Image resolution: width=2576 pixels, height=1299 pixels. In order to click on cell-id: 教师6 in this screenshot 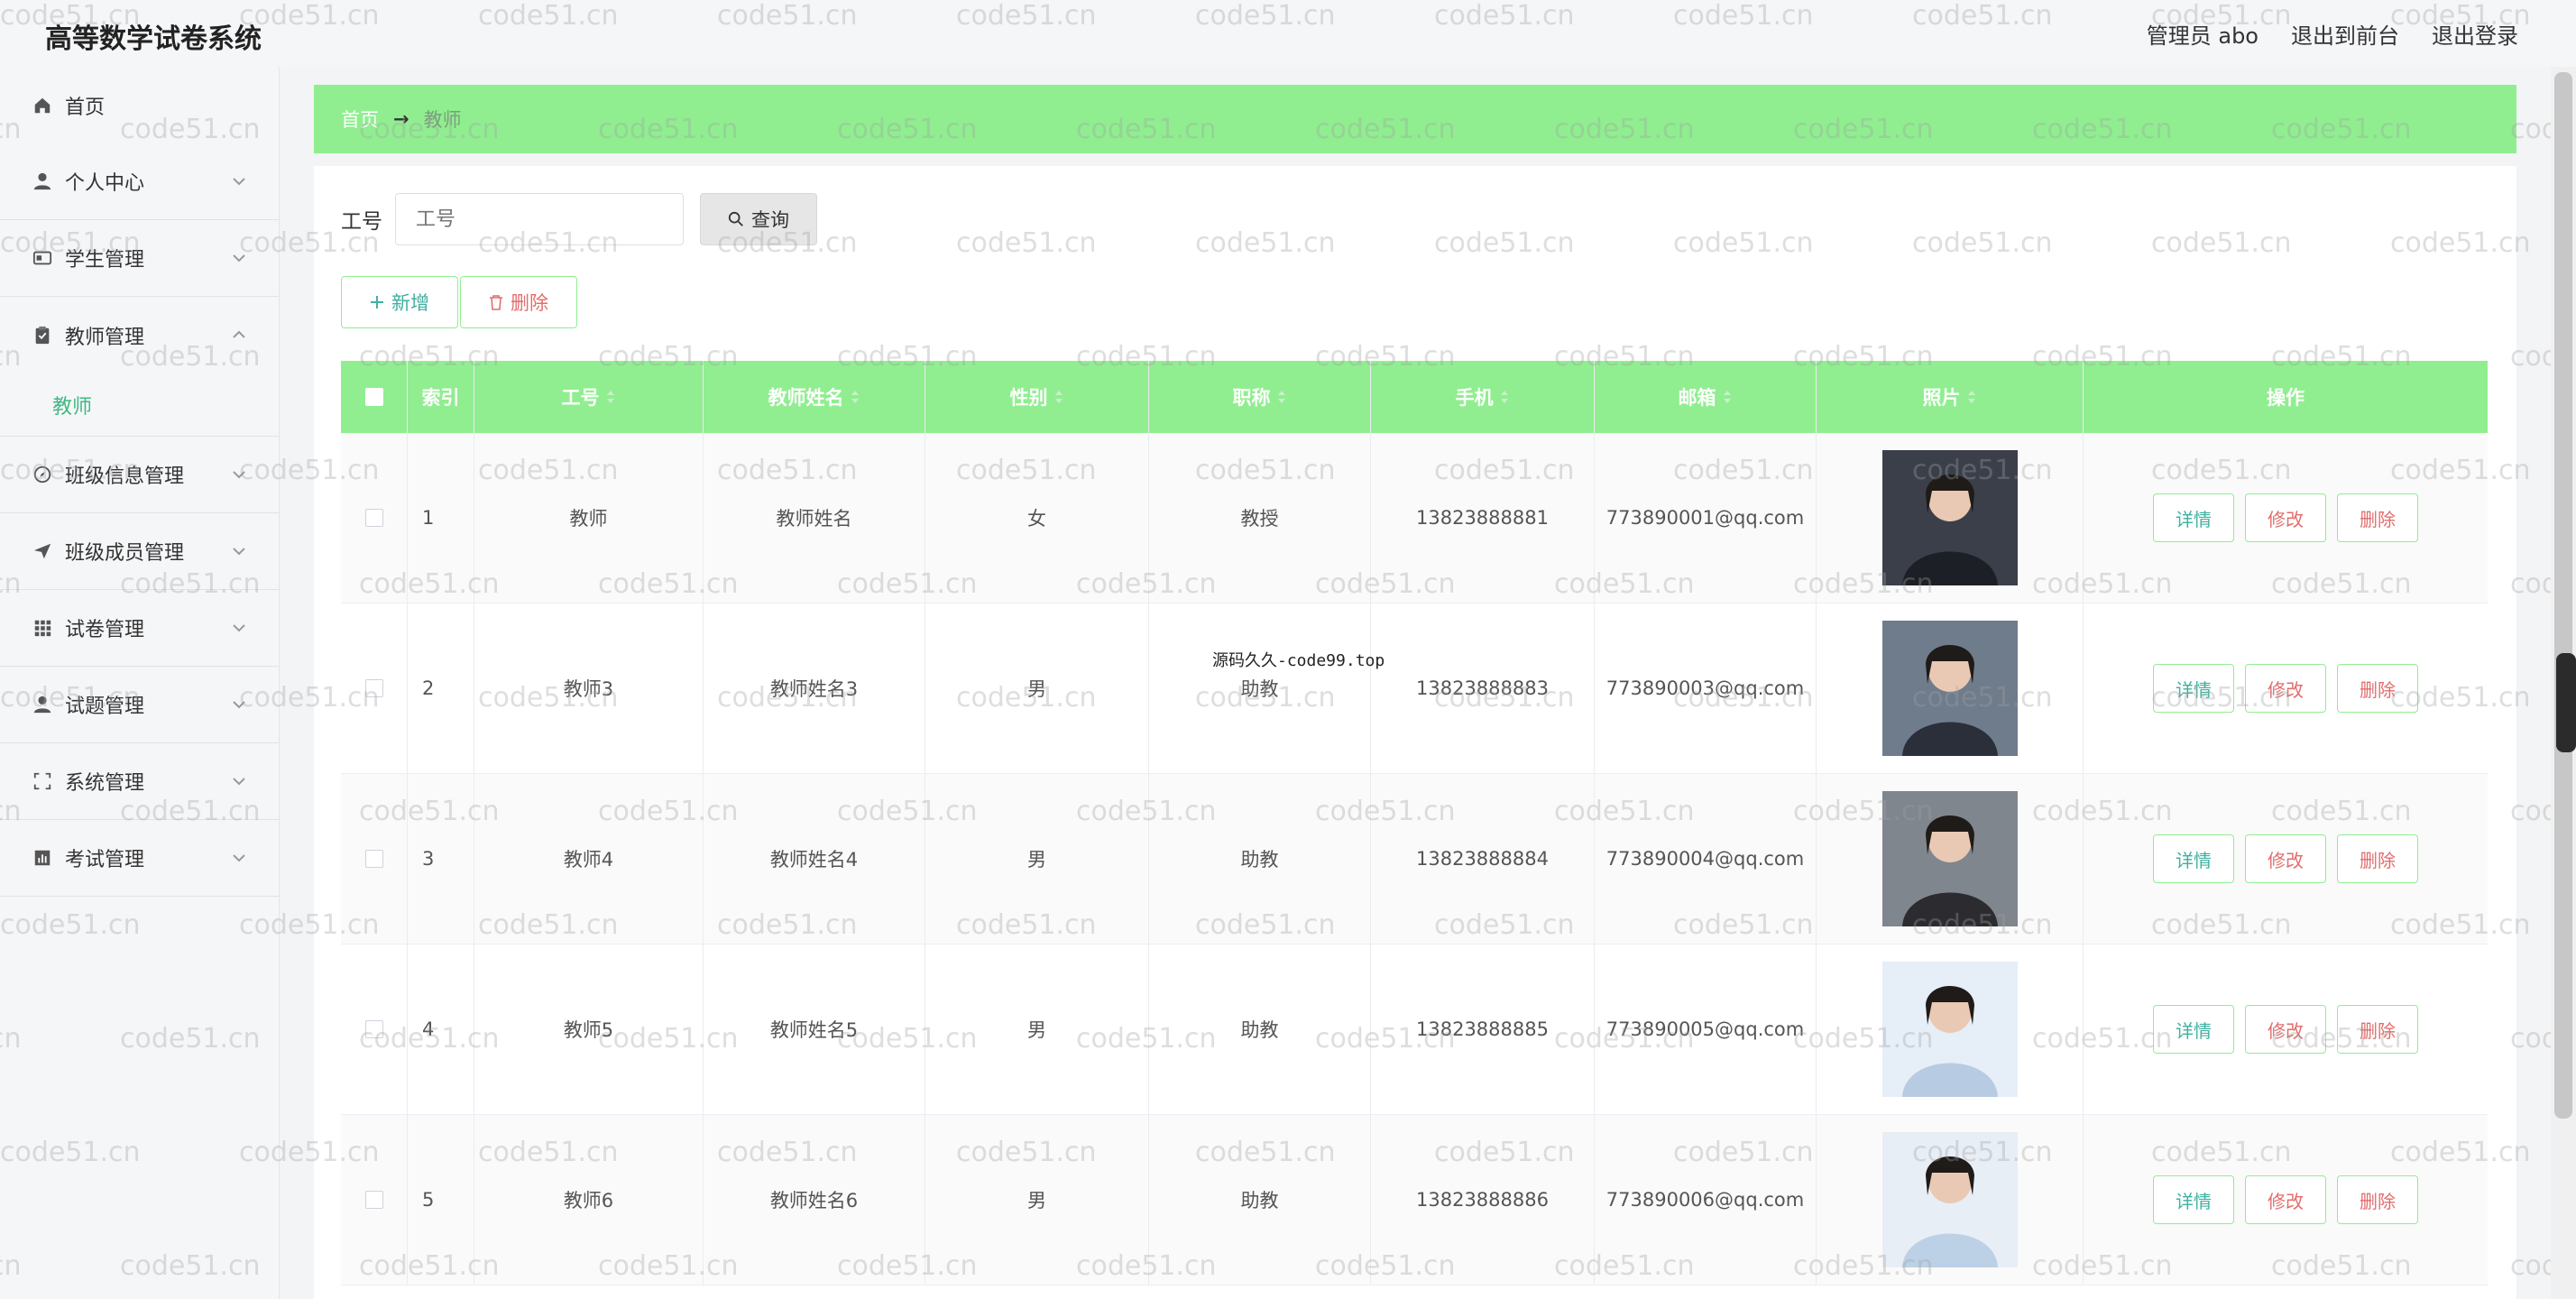, I will do `click(589, 1200)`.